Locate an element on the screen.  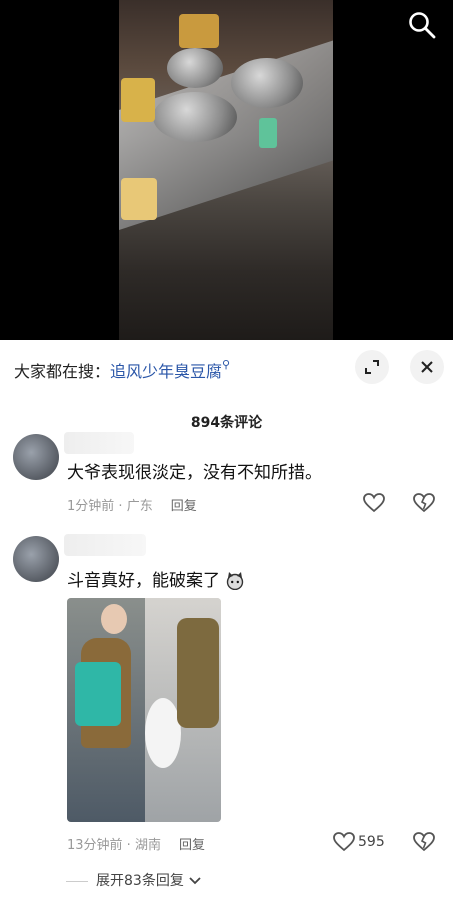
expand-icon is located at coordinates (372, 367).